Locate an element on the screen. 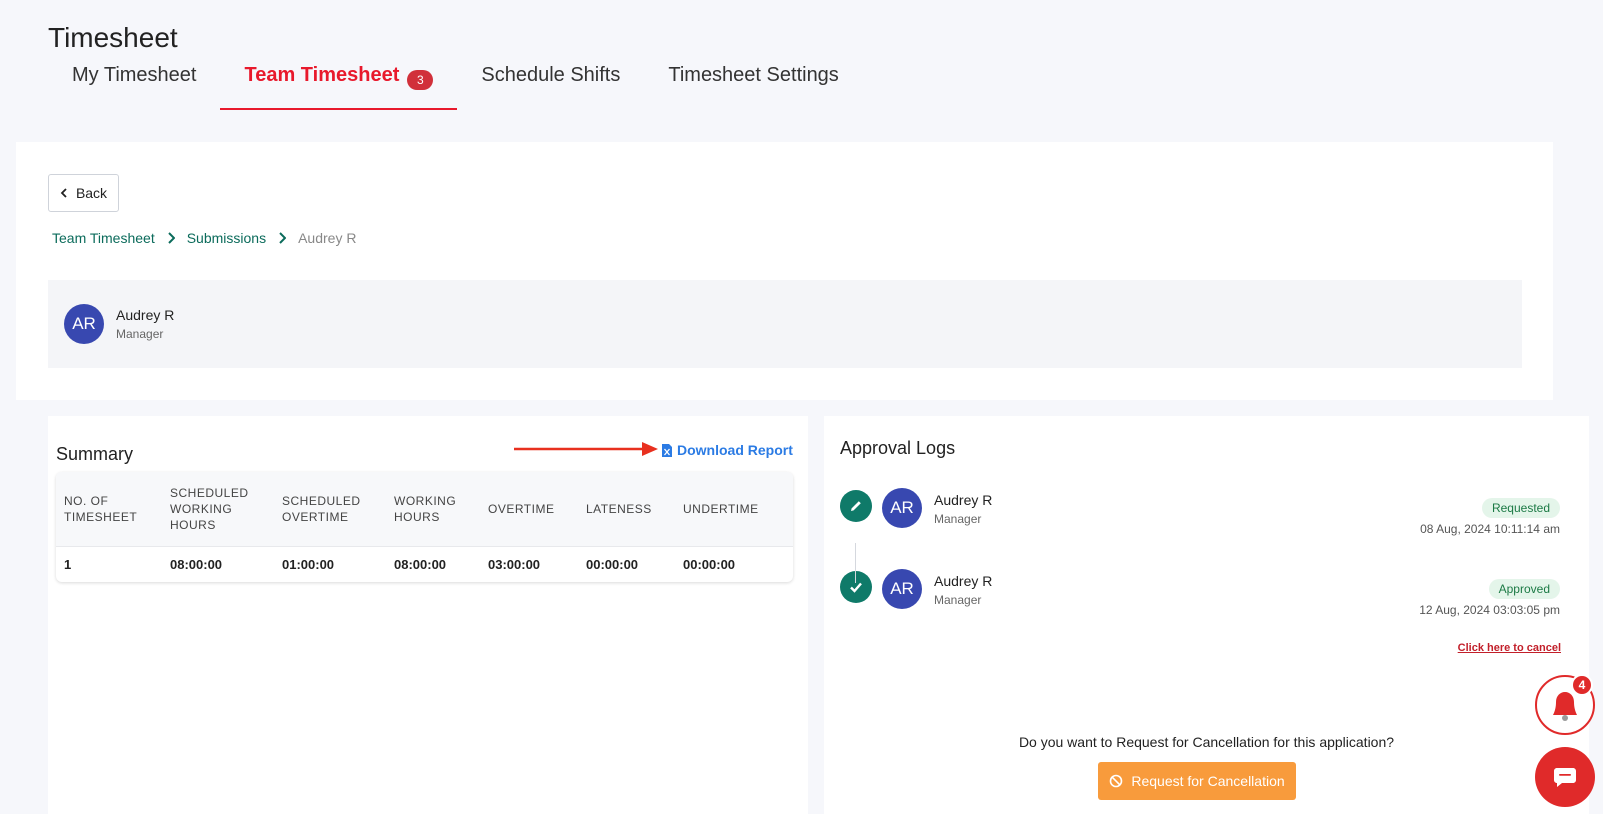 Image resolution: width=1603 pixels, height=814 pixels. request-cancellation-label: Request for Cancellation is located at coordinates (1208, 781).